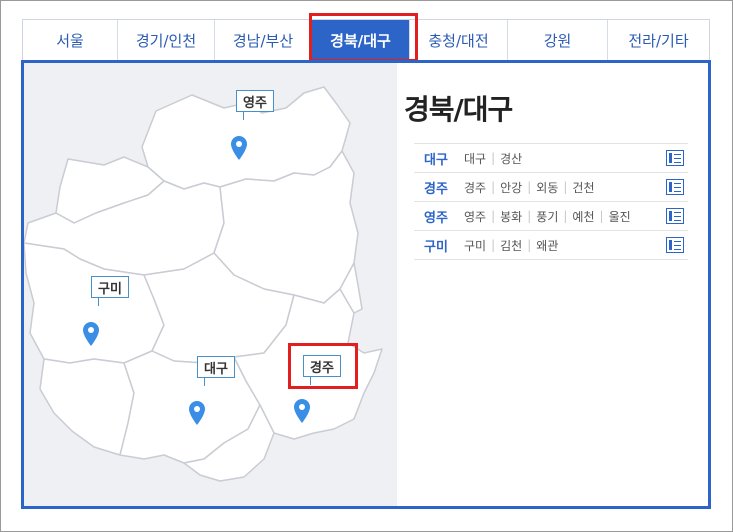 This screenshot has height=532, width=733. I want to click on city-row-daegu: 대구 대구 | 경산, so click(551, 158).